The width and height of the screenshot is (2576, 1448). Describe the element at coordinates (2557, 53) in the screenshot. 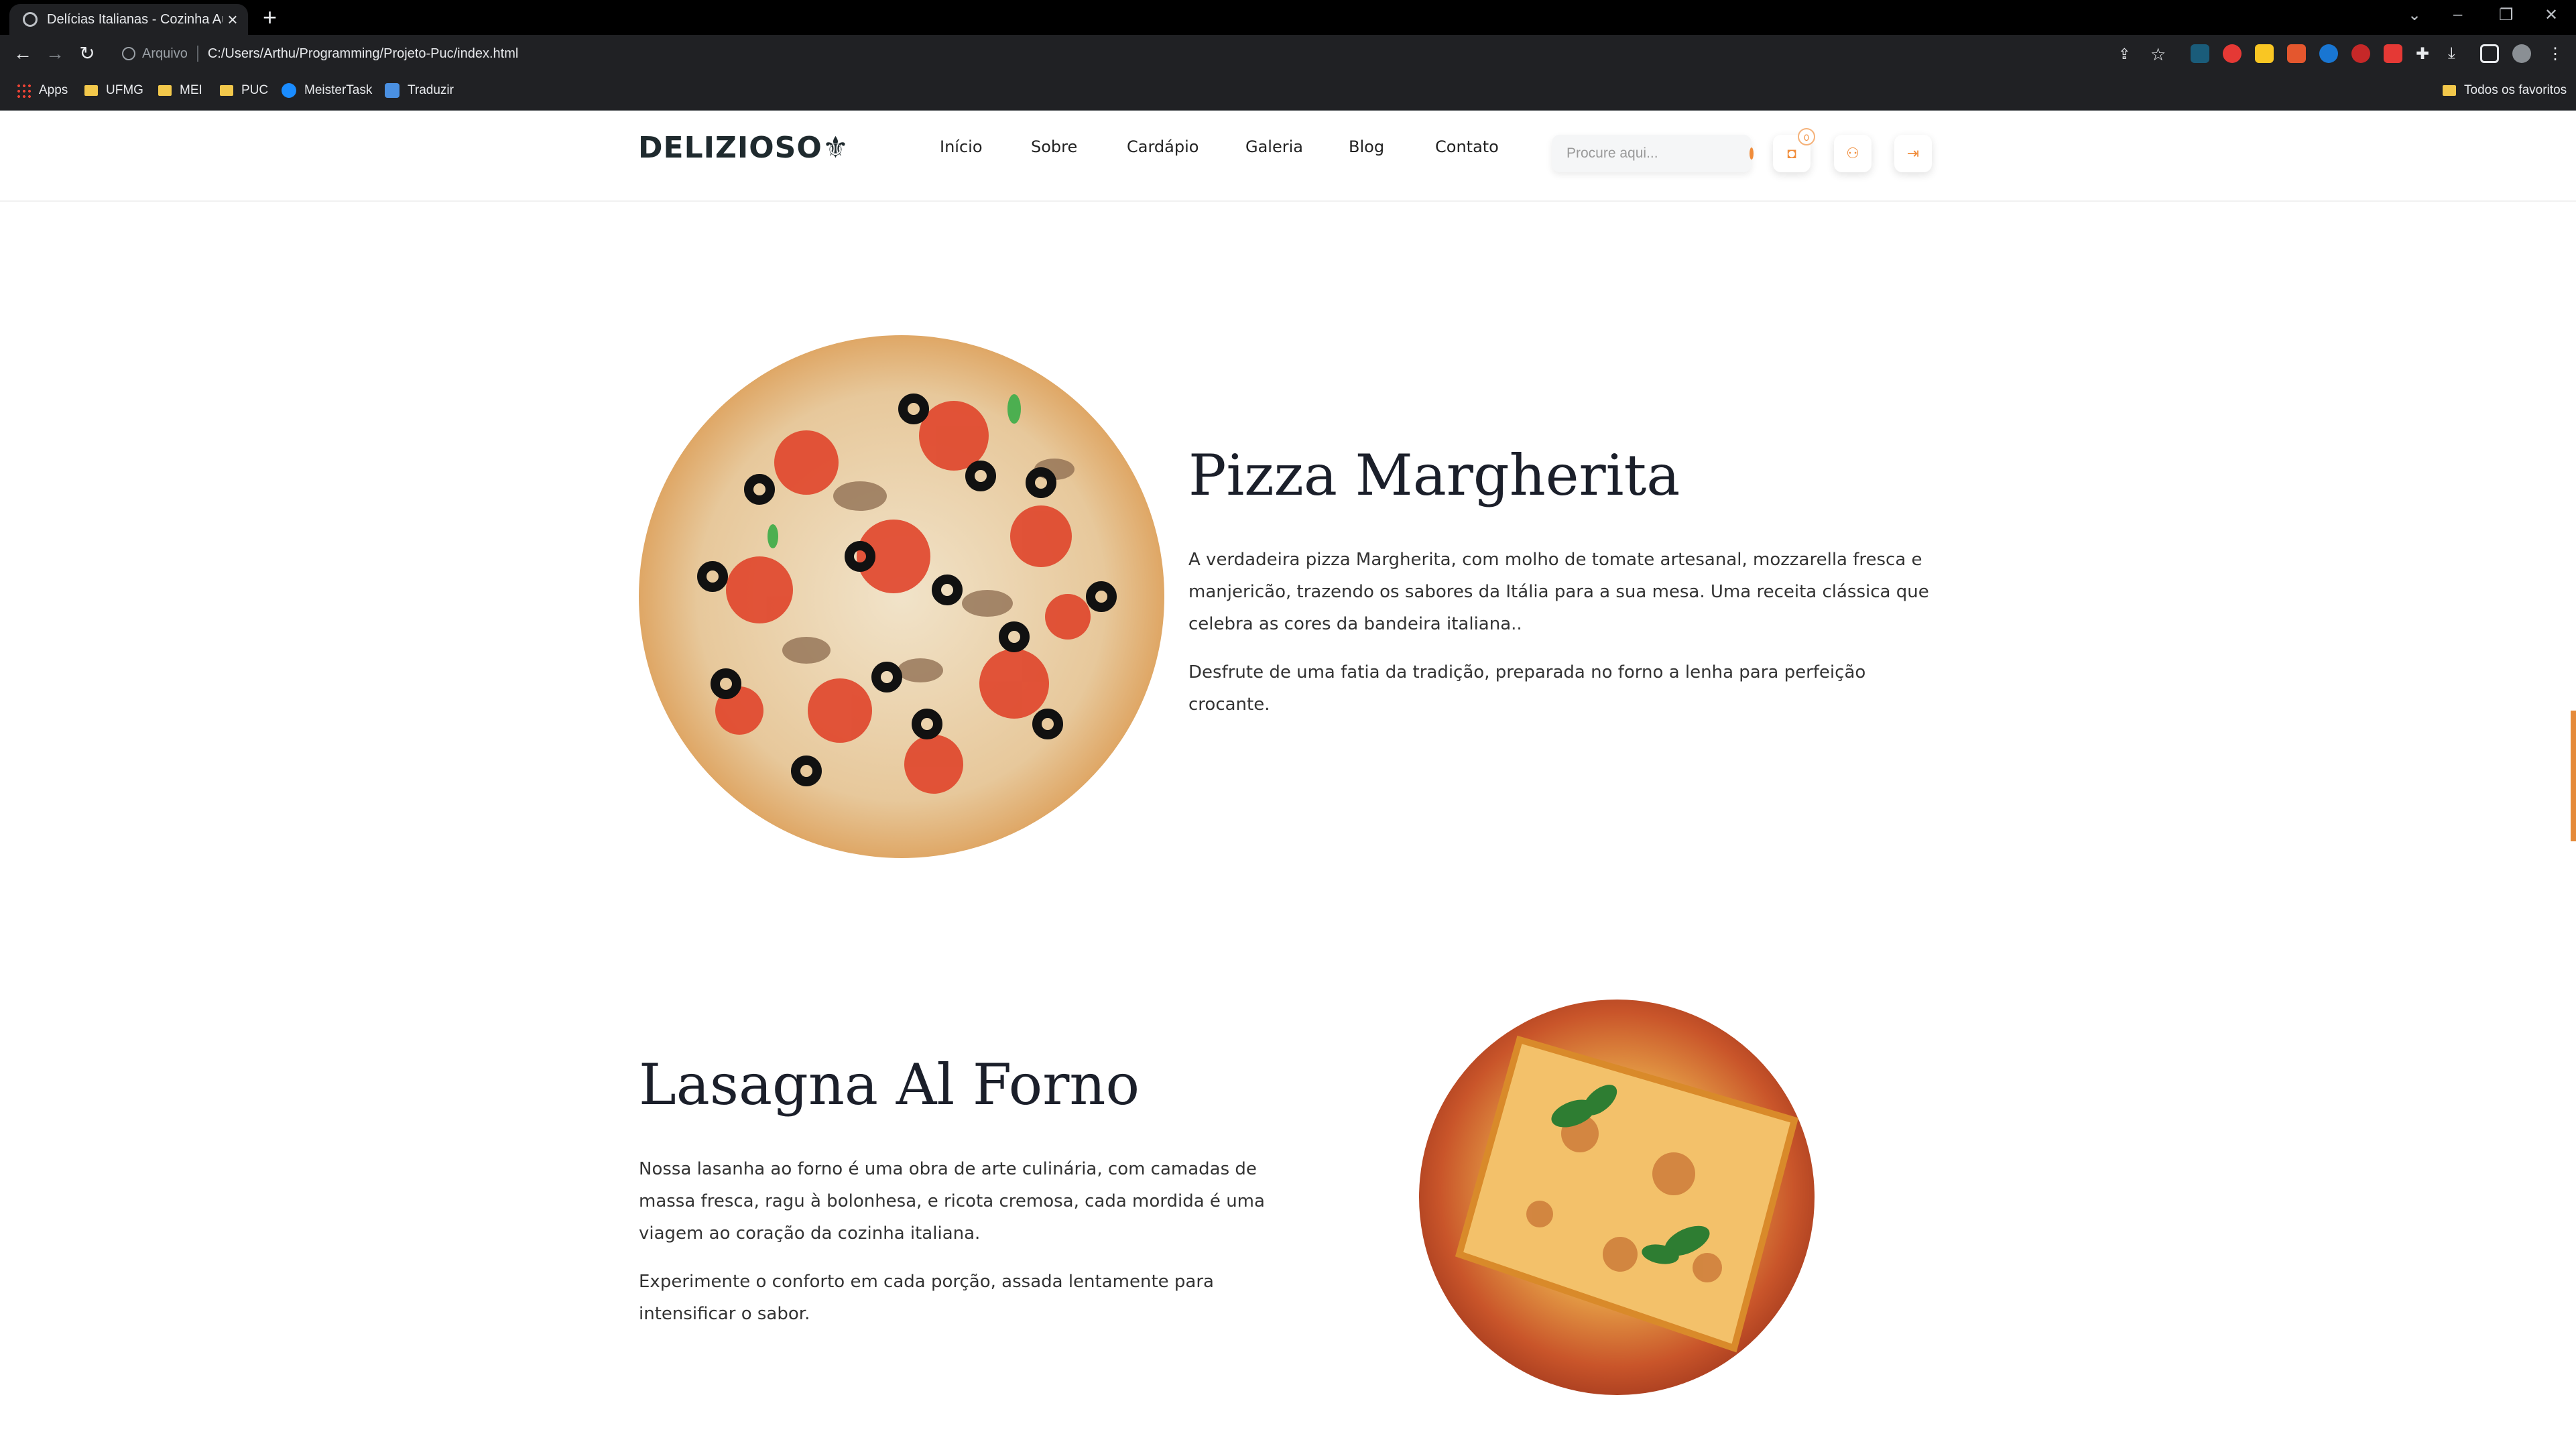

I see `menu-icon: ⋮` at that location.